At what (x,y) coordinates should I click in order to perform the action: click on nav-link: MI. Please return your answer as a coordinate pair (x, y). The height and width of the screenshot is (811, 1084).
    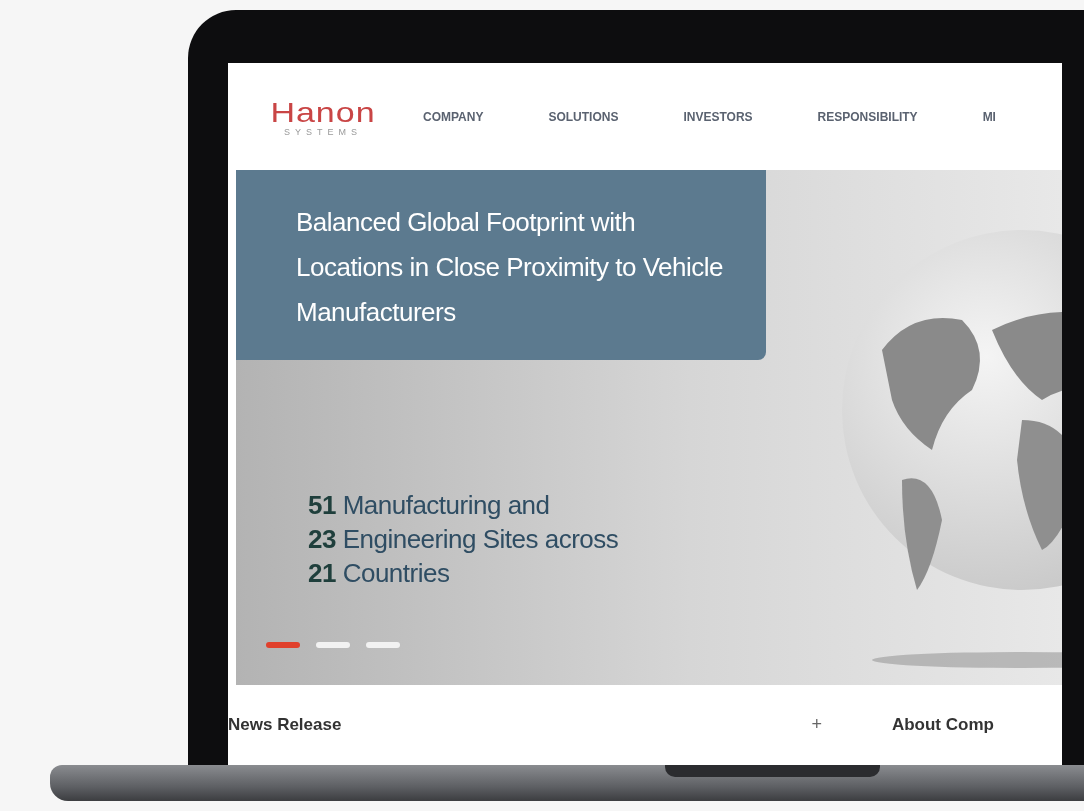
    Looking at the image, I should click on (989, 116).